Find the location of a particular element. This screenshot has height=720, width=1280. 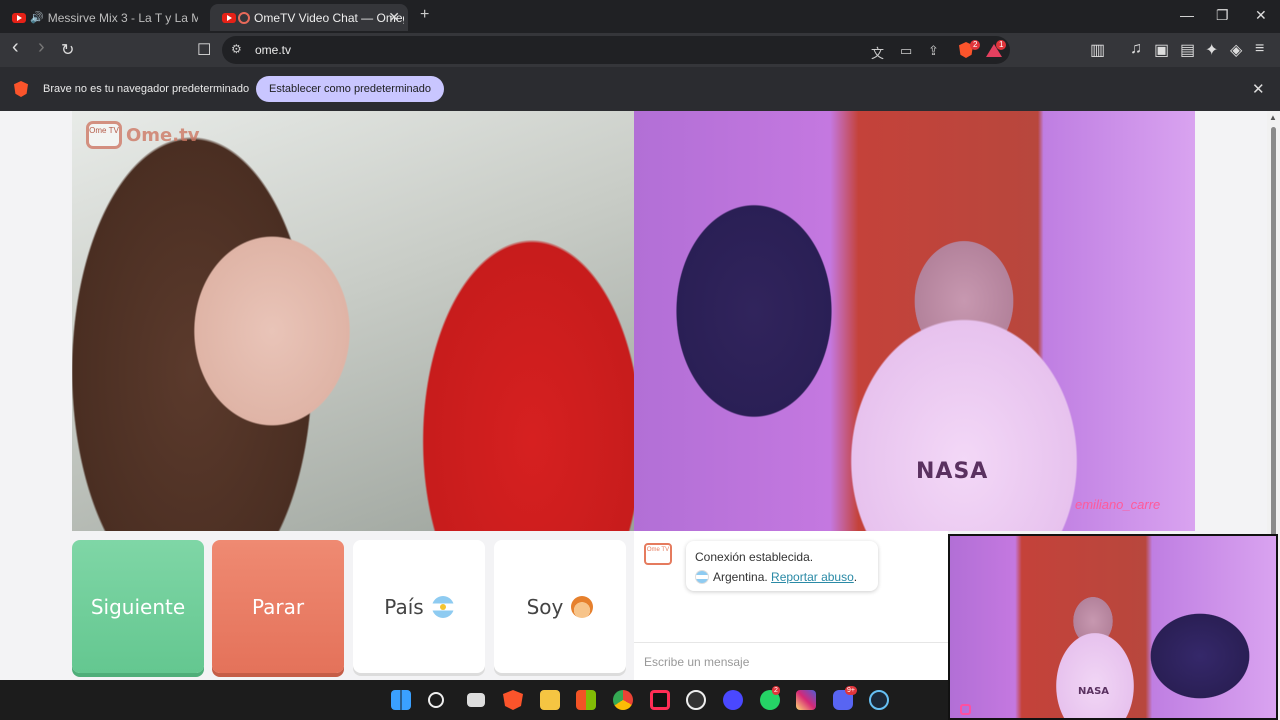

chat-message-input is located at coordinates (791, 661).